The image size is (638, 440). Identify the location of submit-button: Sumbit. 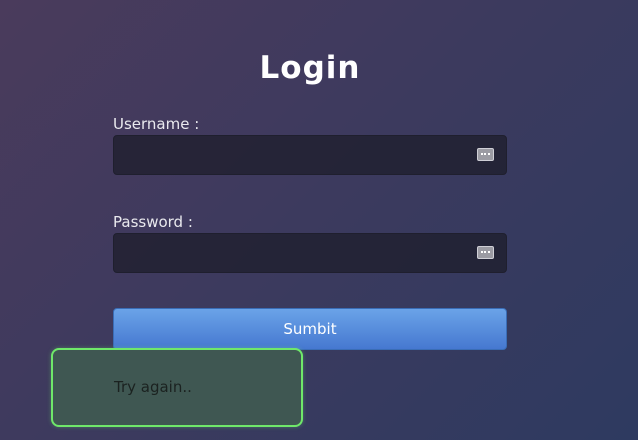
(310, 329).